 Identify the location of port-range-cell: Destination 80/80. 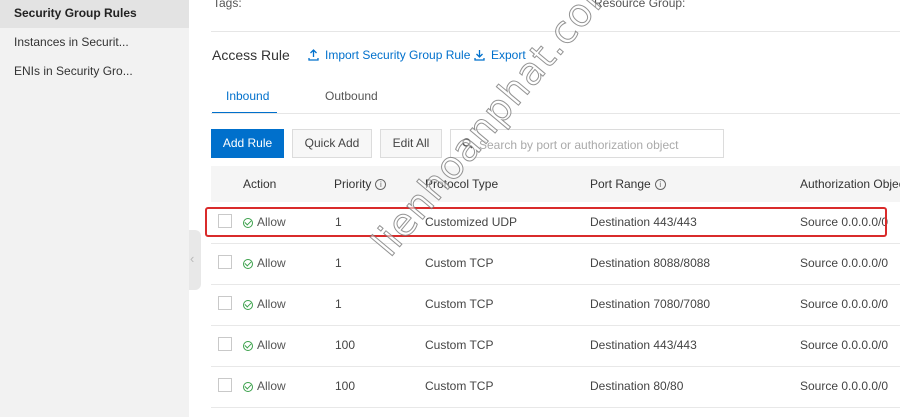
(637, 386).